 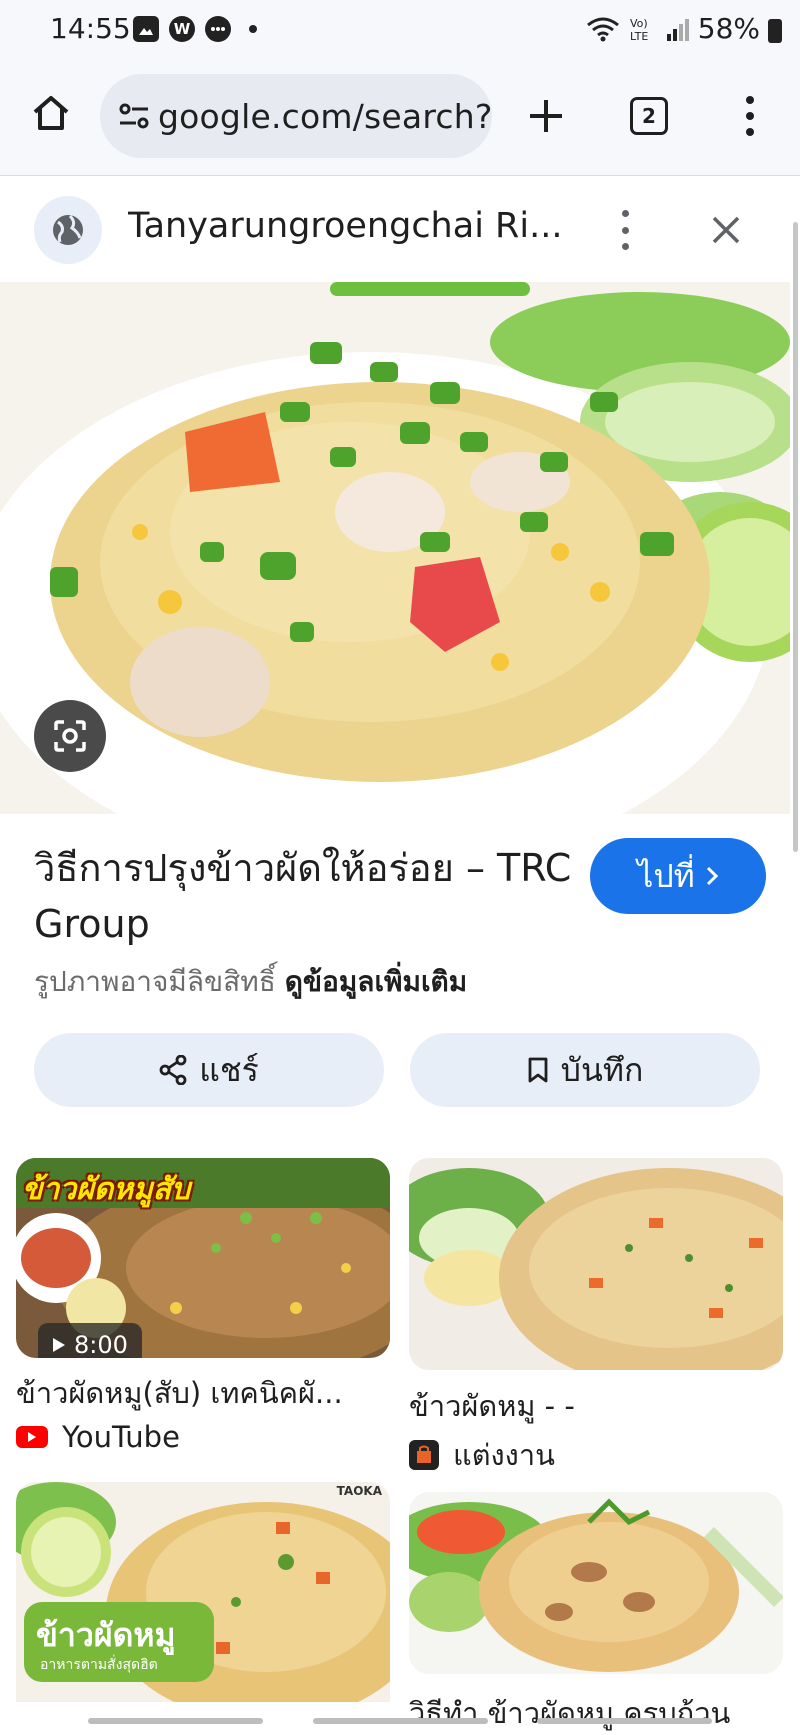 What do you see at coordinates (677, 29) in the screenshot?
I see `signal-icon` at bounding box center [677, 29].